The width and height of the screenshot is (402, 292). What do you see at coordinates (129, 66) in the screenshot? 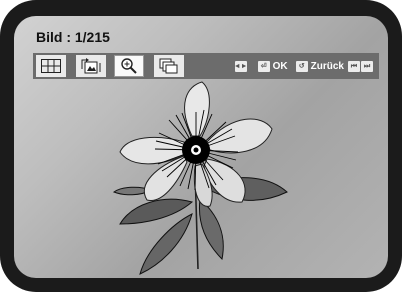
I see `zoom-icon` at bounding box center [129, 66].